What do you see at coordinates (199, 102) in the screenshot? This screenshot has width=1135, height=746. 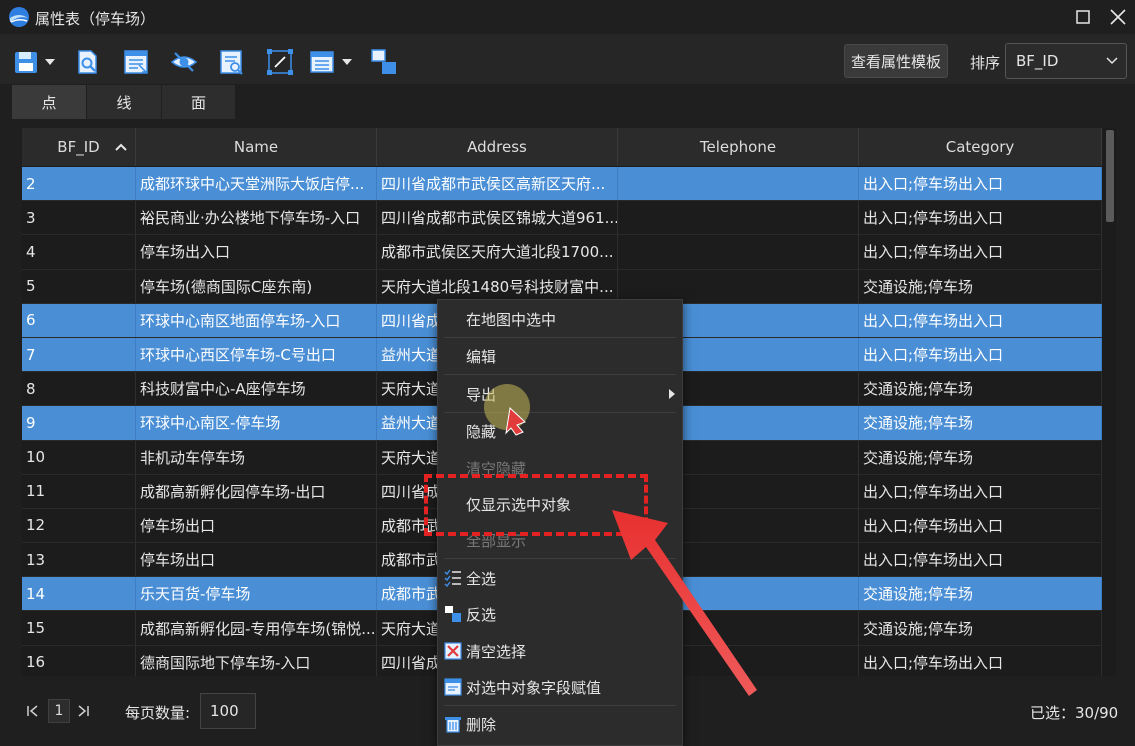 I see `tab-polygon: 面` at bounding box center [199, 102].